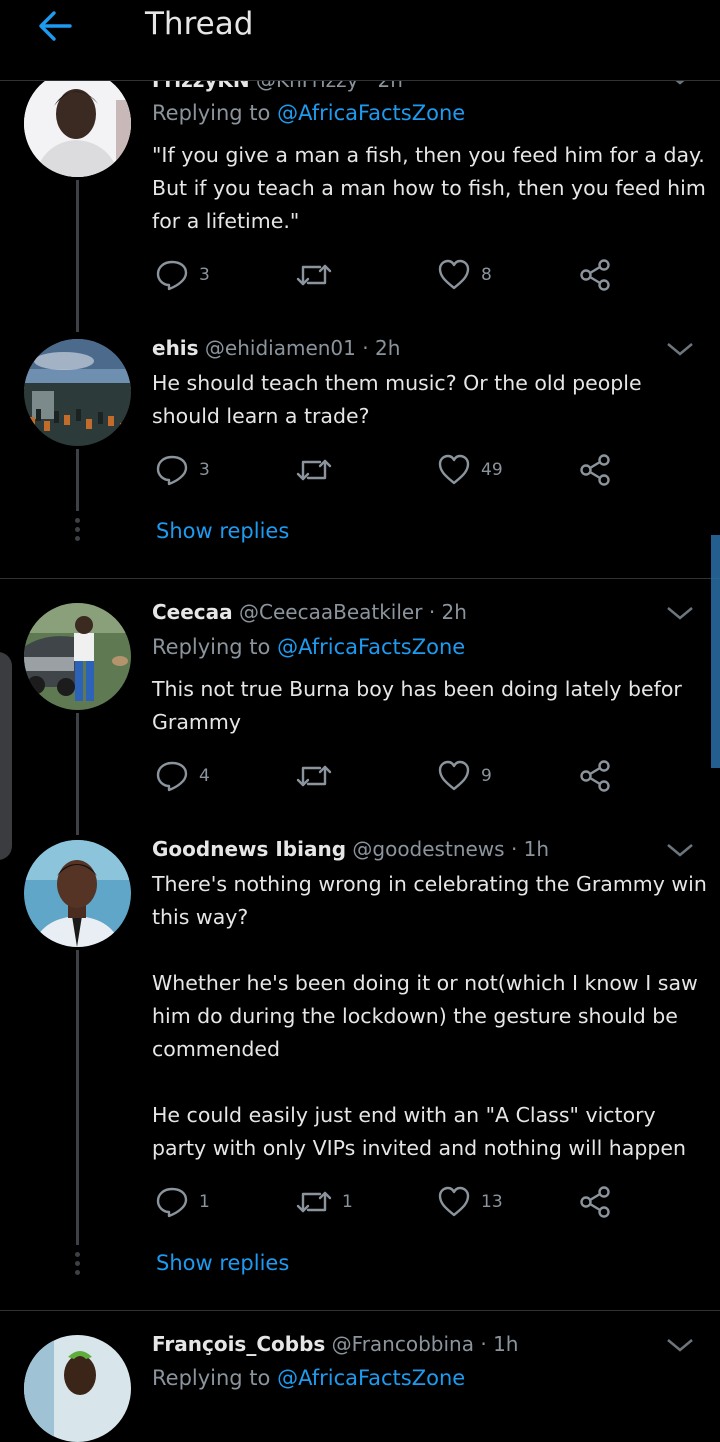 The height and width of the screenshot is (1442, 720). I want to click on like-button: 8, so click(464, 275).